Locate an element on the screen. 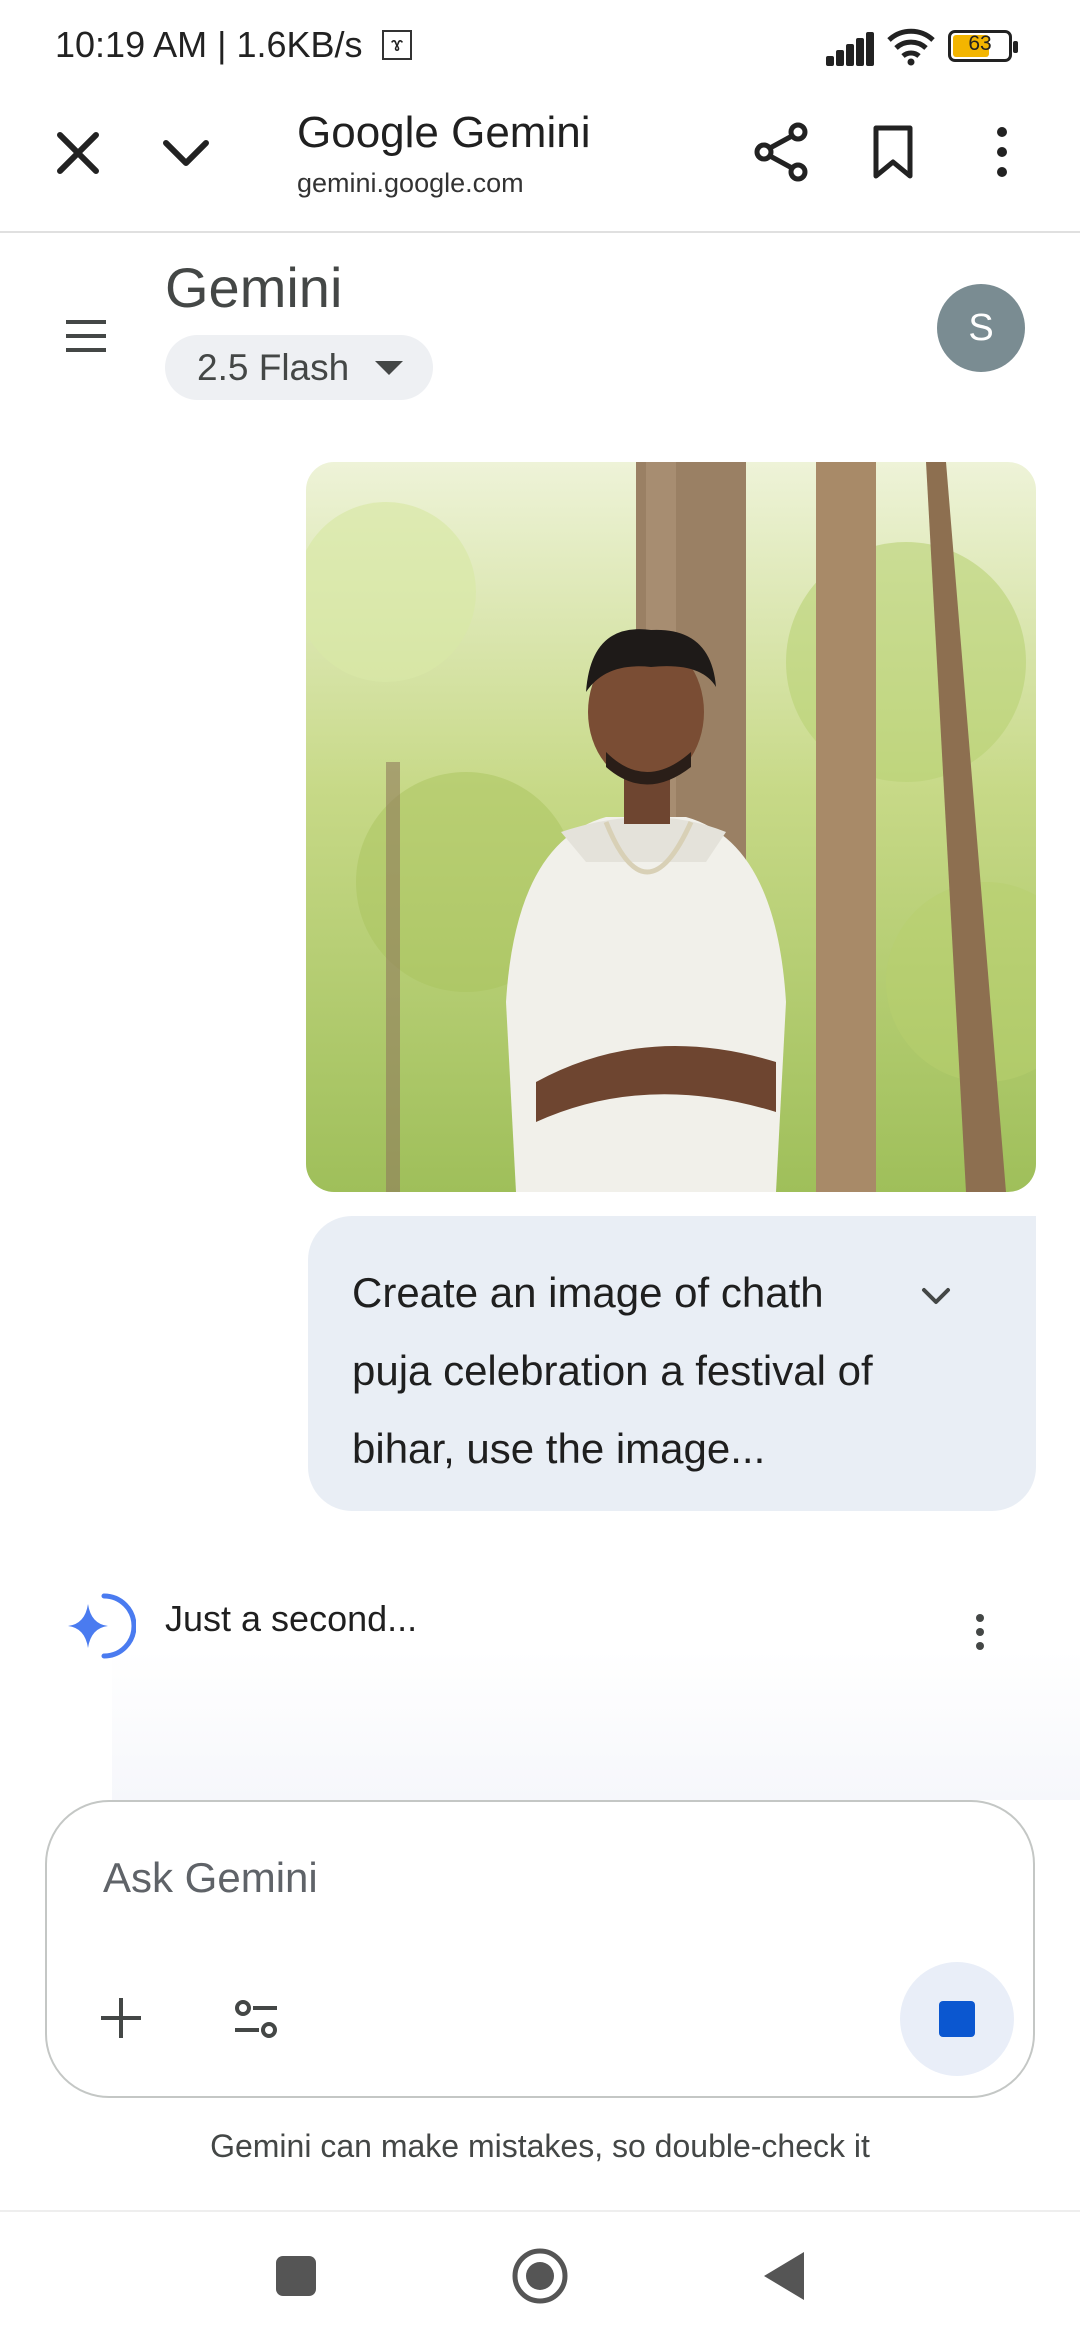 Image resolution: width=1080 pixels, height=2342 pixels. chat-input-box: Ask Gemini is located at coordinates (540, 1949).